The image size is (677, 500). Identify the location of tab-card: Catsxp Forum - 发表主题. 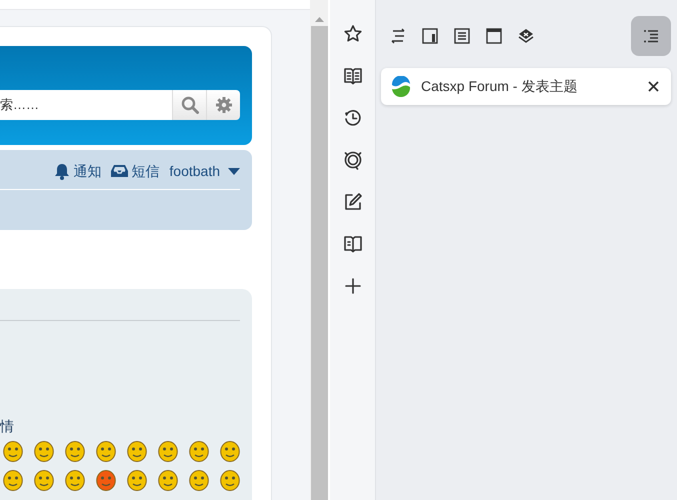
(526, 86).